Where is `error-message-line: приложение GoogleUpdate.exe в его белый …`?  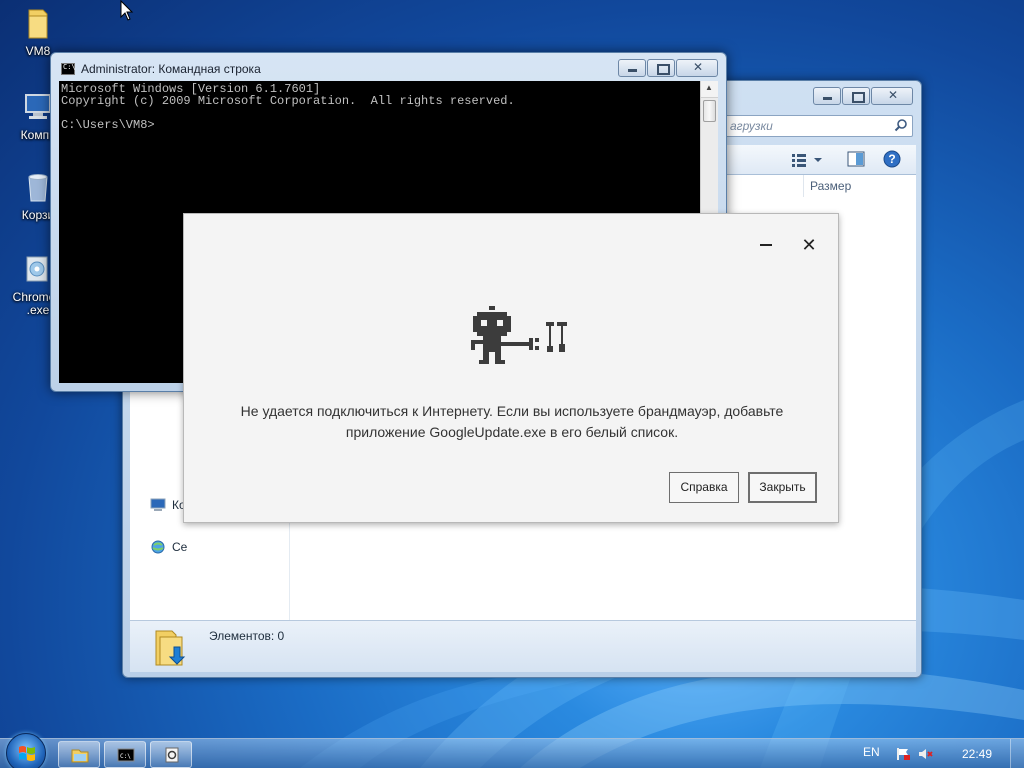 error-message-line: приложение GoogleUpdate.exe в его белый … is located at coordinates (512, 432).